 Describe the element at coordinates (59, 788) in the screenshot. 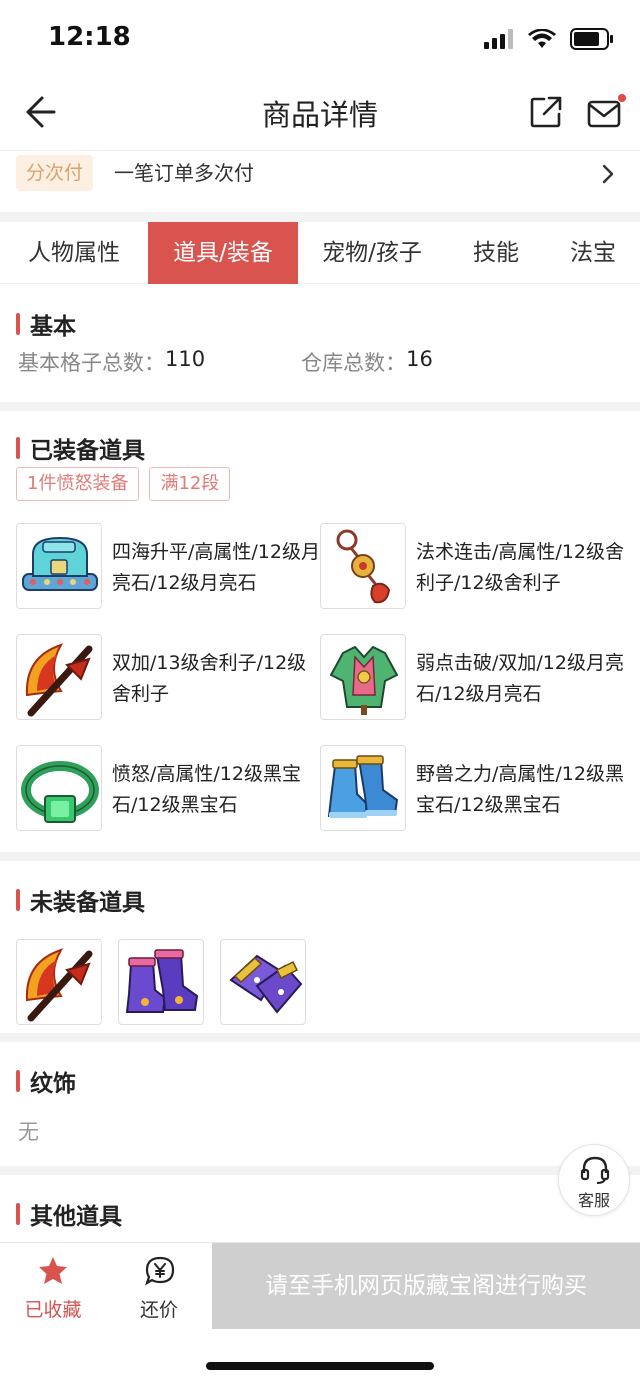

I see `belt-icon` at that location.